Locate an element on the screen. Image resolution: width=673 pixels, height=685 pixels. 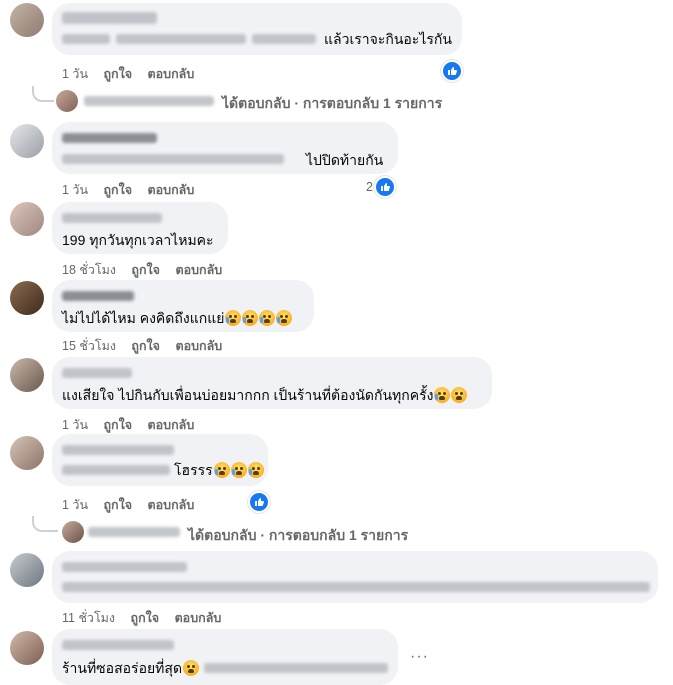
timestamp: 18 ชั่วโมง is located at coordinates (89, 270).